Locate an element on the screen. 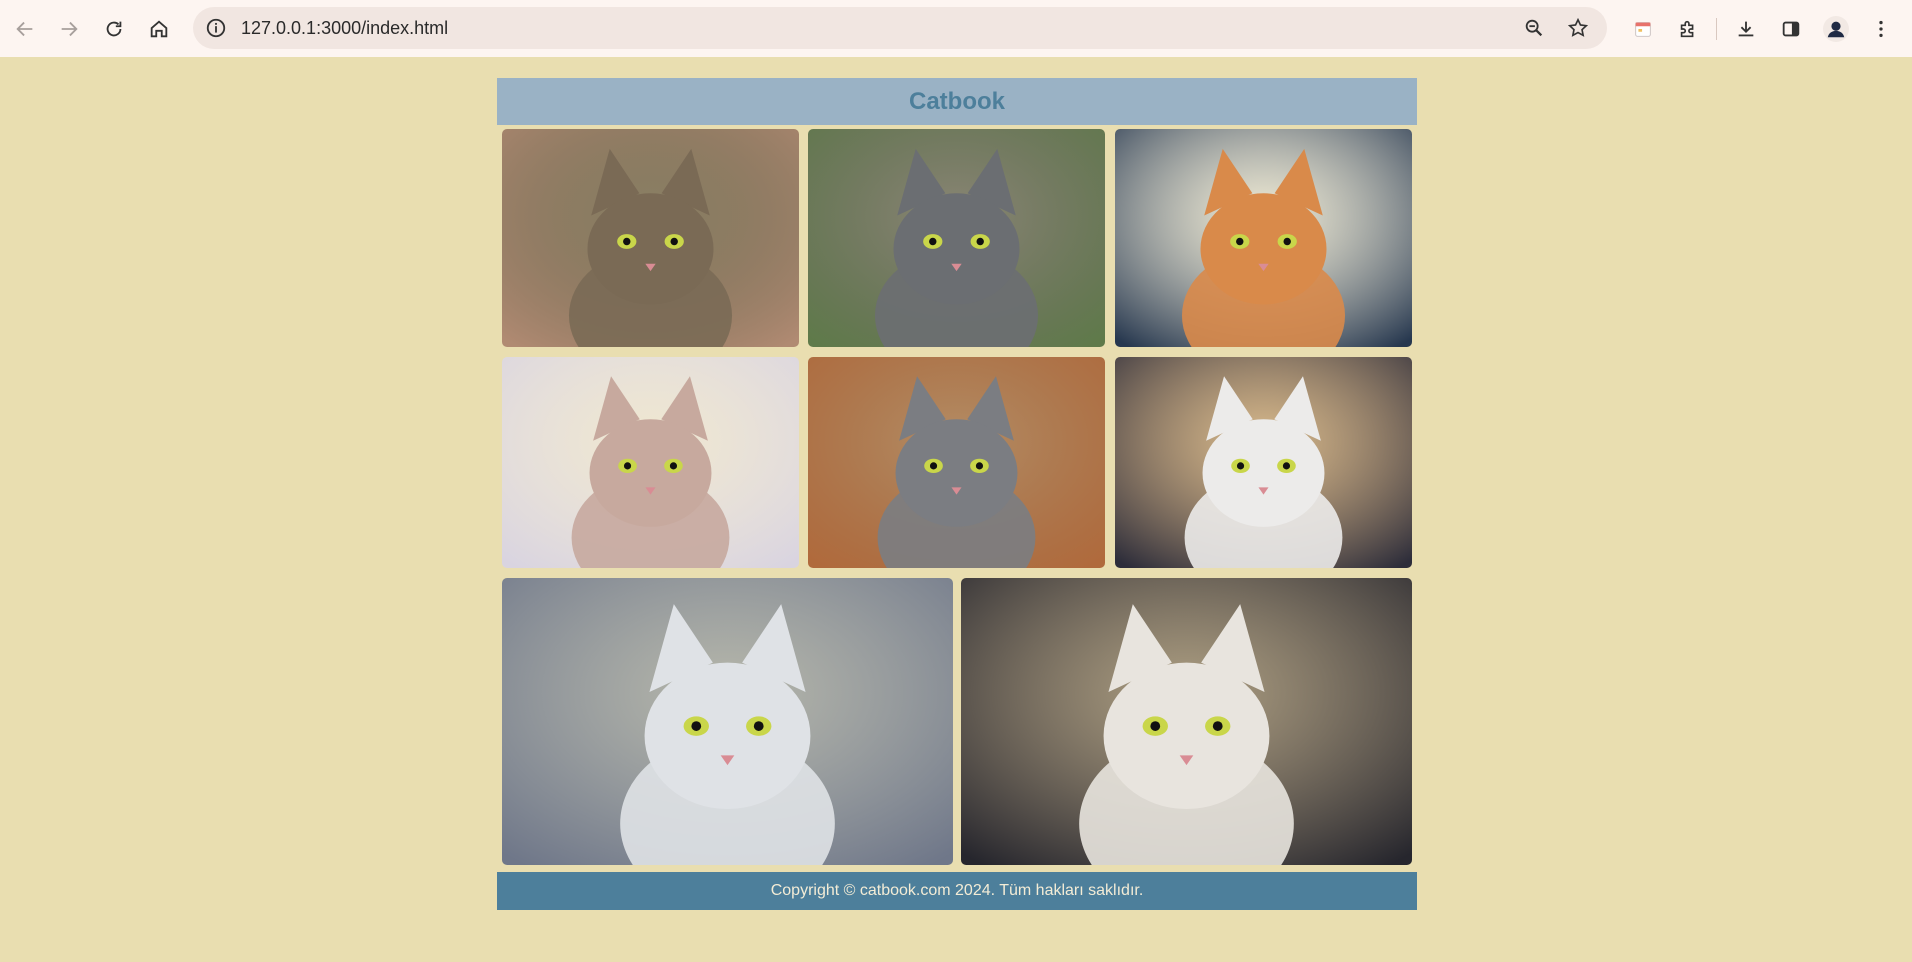  browser-toolbar: 127.0.0.1:3000/index.html is located at coordinates (956, 28).